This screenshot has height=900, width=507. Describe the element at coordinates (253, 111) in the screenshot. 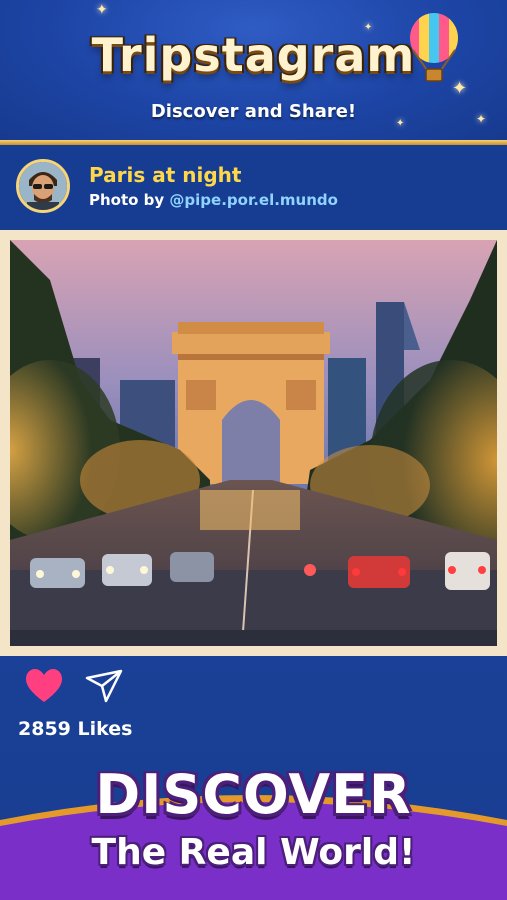

I see `app-subtitle: Discover and Share!` at that location.